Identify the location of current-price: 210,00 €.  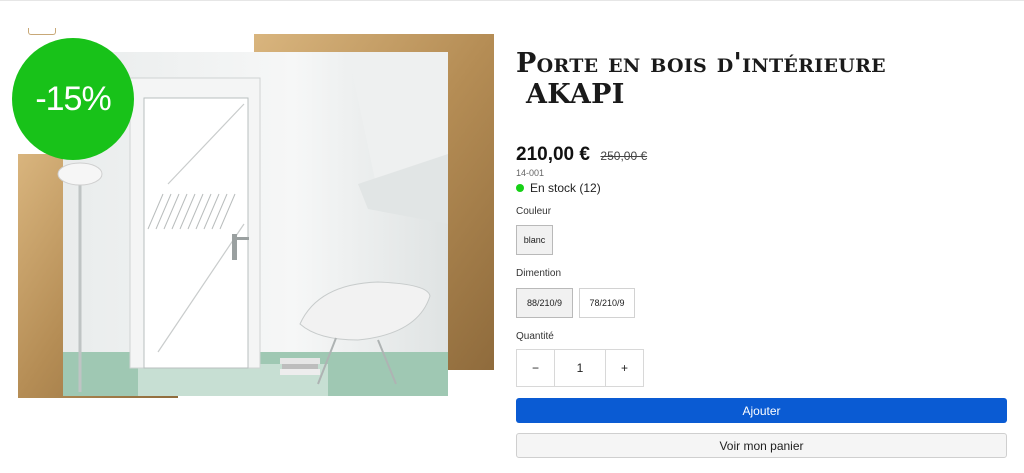
(553, 154).